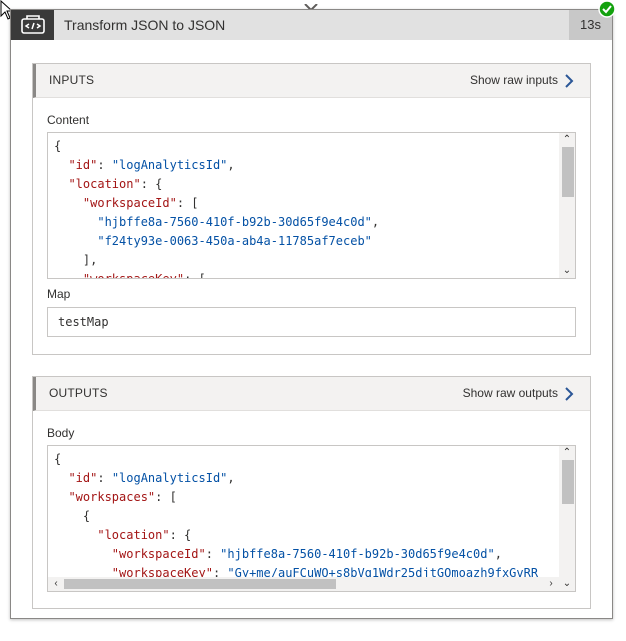 This screenshot has height=641, width=626. What do you see at coordinates (72, 80) in the screenshot?
I see `inputs-title: INPUTS` at bounding box center [72, 80].